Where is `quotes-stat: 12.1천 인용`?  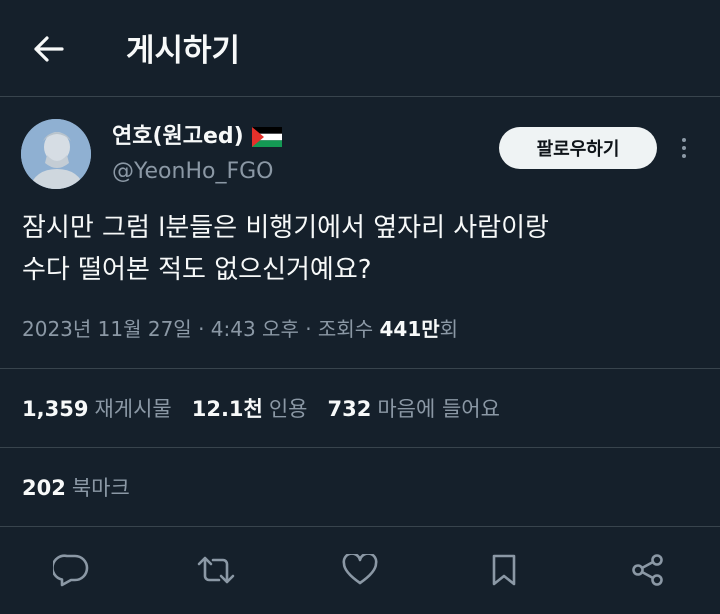
quotes-stat: 12.1천 인용 is located at coordinates (250, 408).